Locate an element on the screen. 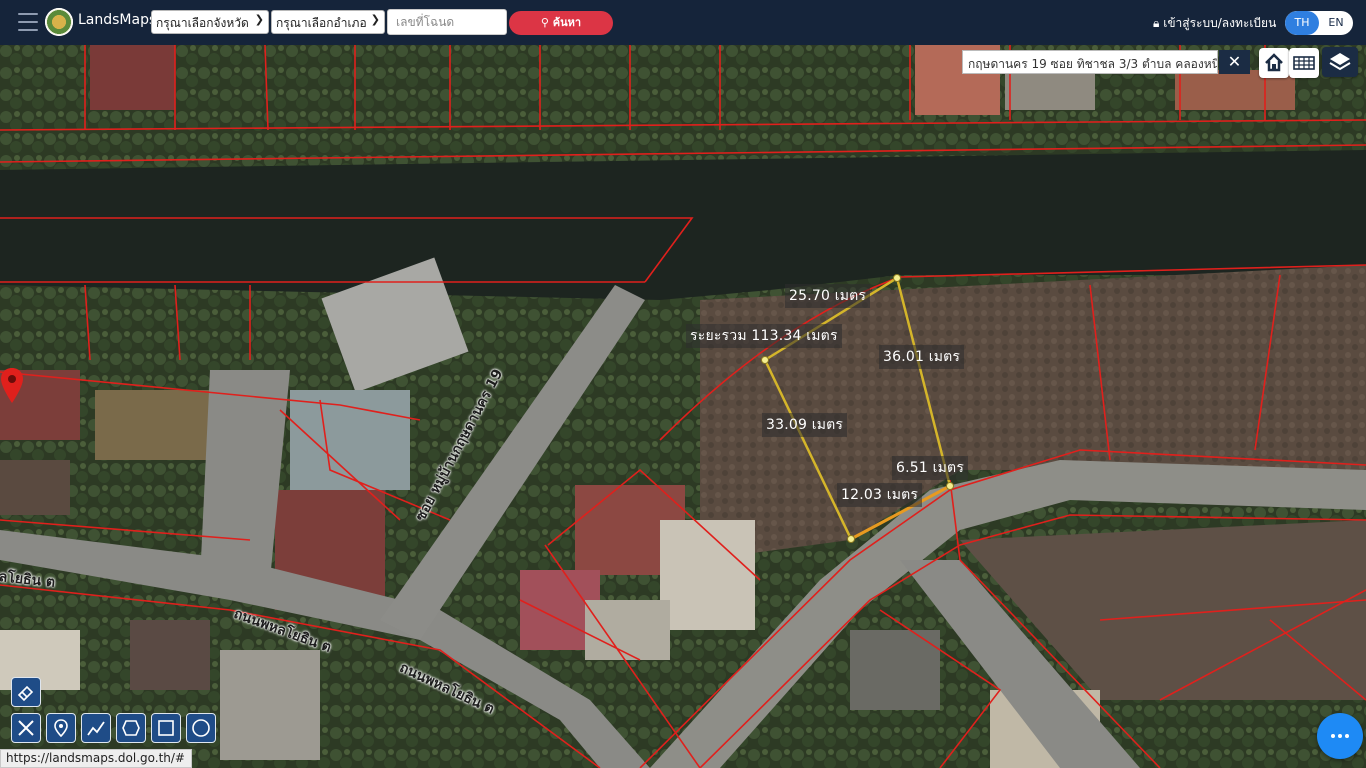  language-toggle: TH EN is located at coordinates (1319, 23).